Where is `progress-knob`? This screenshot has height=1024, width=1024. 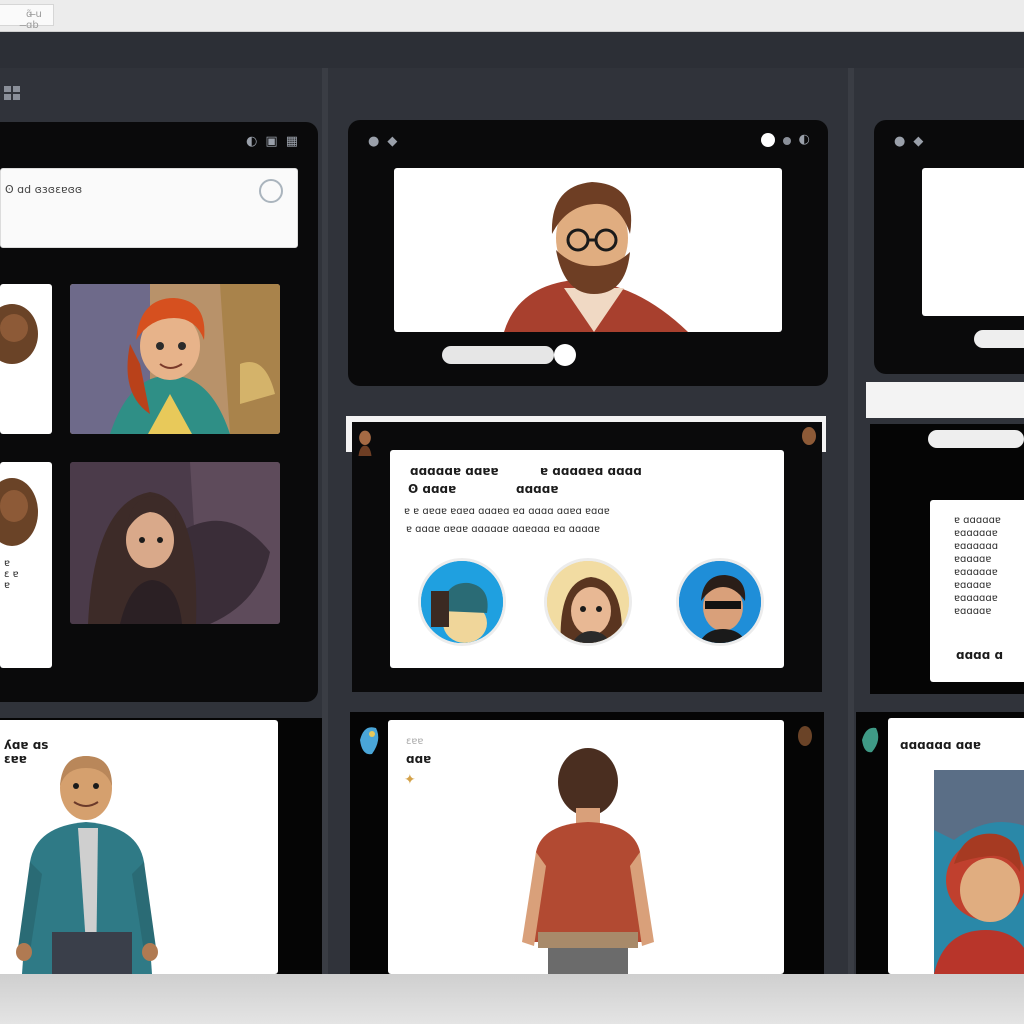
progress-knob is located at coordinates (565, 355).